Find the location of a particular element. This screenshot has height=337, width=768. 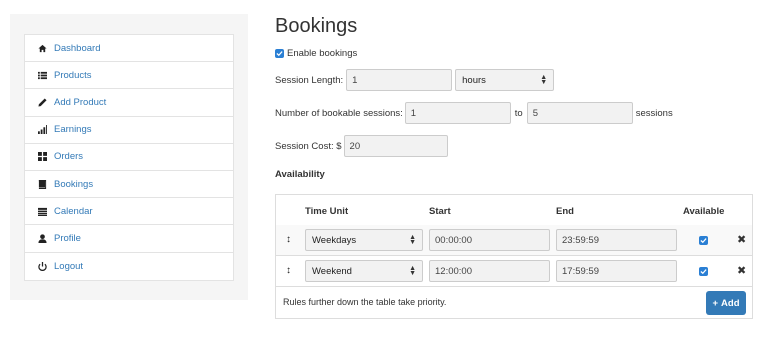

sessions-label: sessions is located at coordinates (654, 113).